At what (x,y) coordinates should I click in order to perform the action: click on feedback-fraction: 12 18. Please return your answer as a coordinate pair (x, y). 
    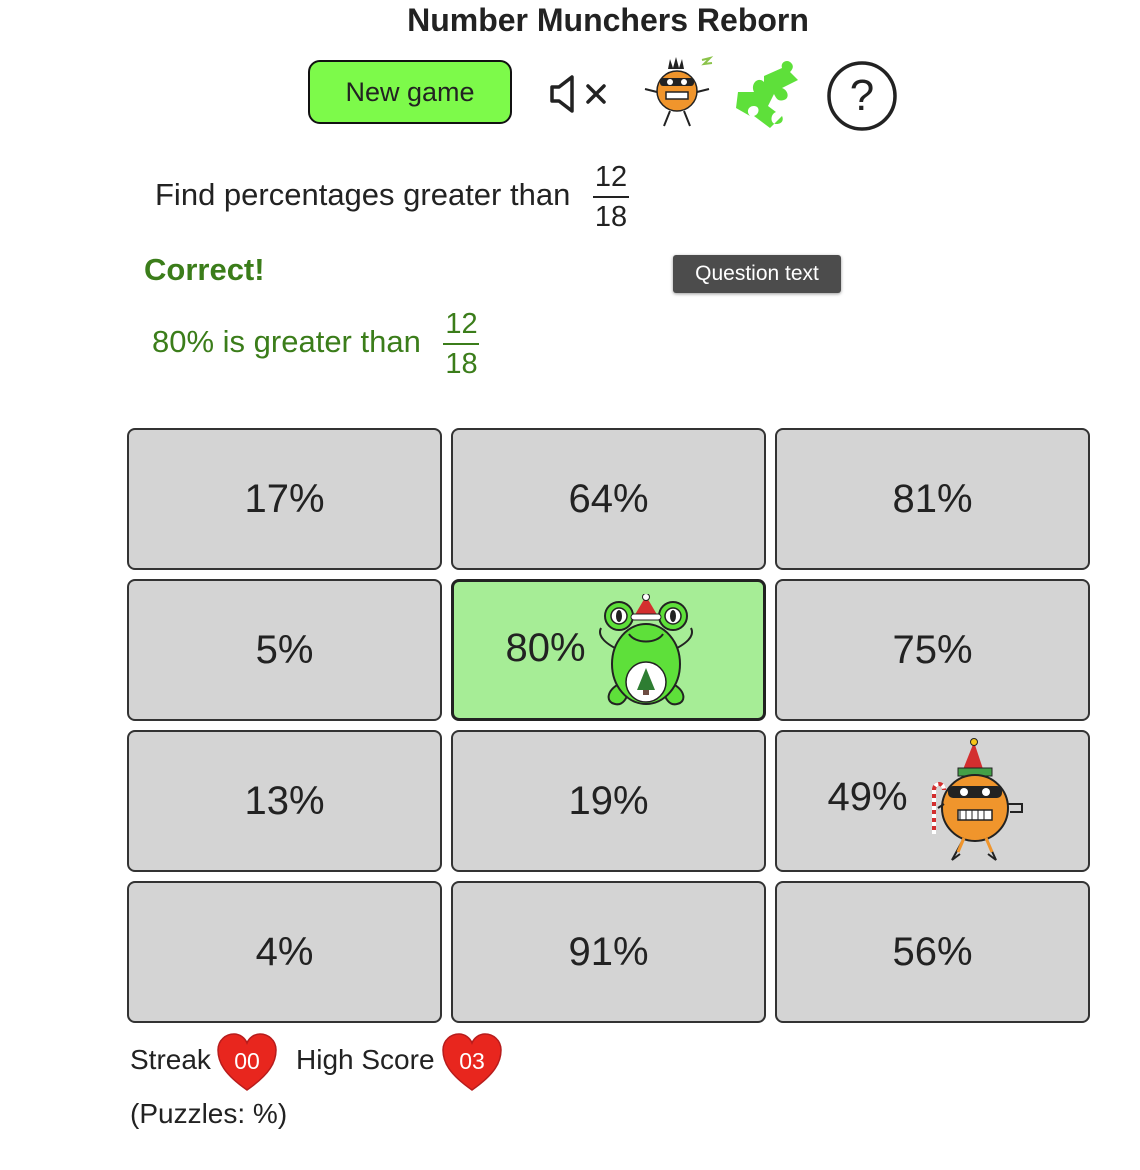
    Looking at the image, I should click on (461, 344).